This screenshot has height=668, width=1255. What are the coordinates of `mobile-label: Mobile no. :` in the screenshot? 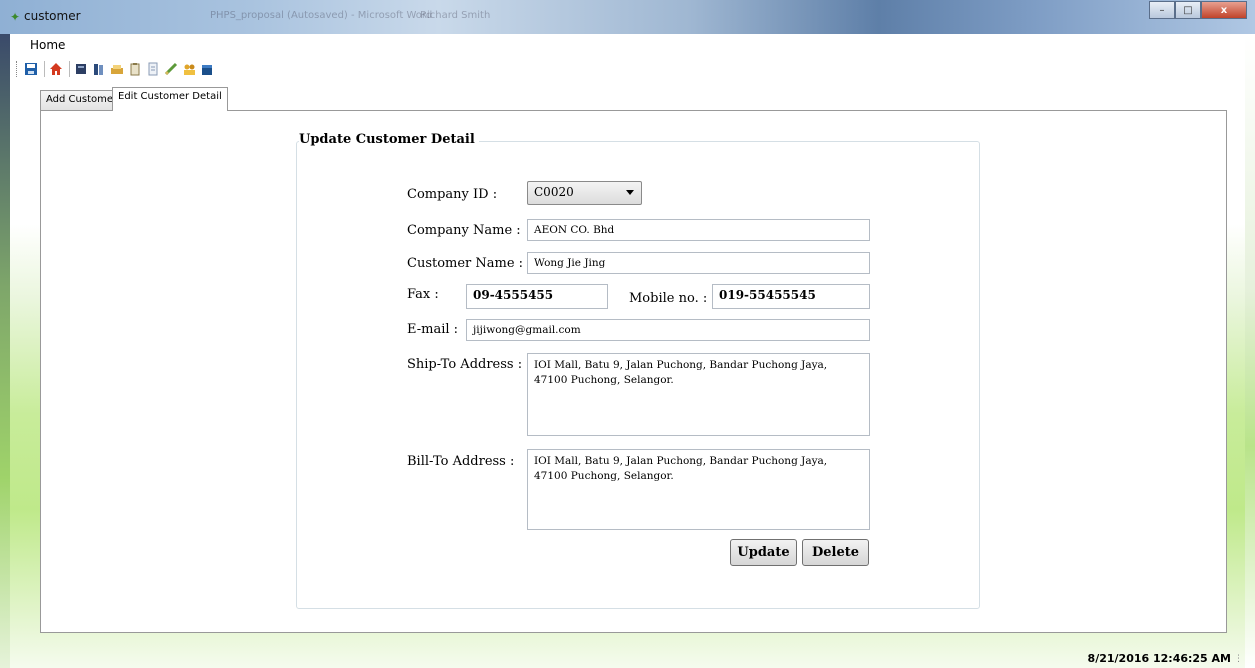 It's located at (668, 298).